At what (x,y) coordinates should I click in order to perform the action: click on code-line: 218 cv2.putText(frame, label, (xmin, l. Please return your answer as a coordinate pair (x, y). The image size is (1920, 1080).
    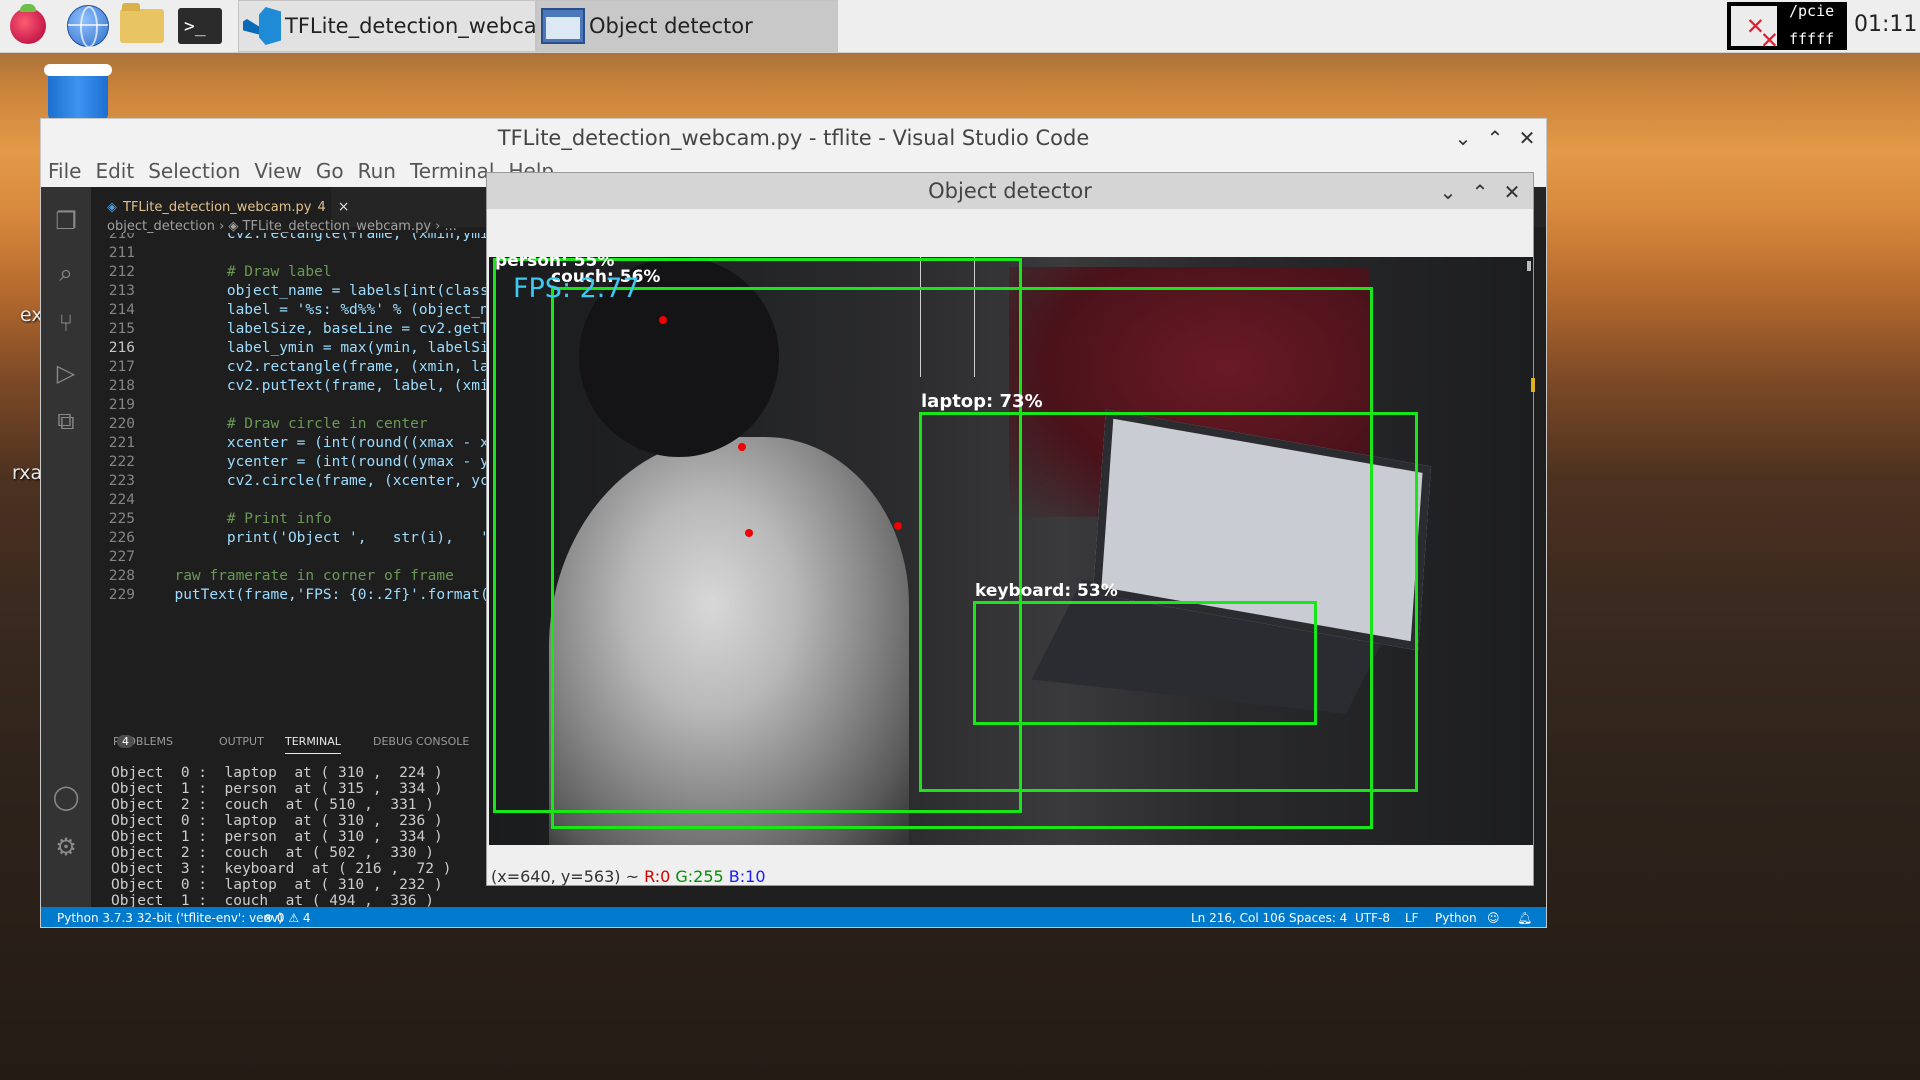
    Looking at the image, I should click on (307, 386).